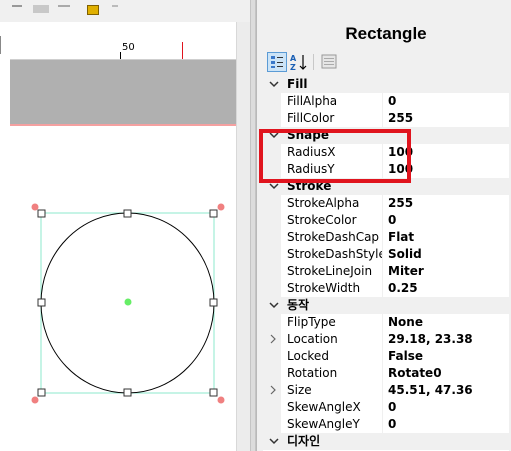 Image resolution: width=511 pixels, height=451 pixels. What do you see at coordinates (324, 407) in the screenshot?
I see `property-name: SkewAngleX` at bounding box center [324, 407].